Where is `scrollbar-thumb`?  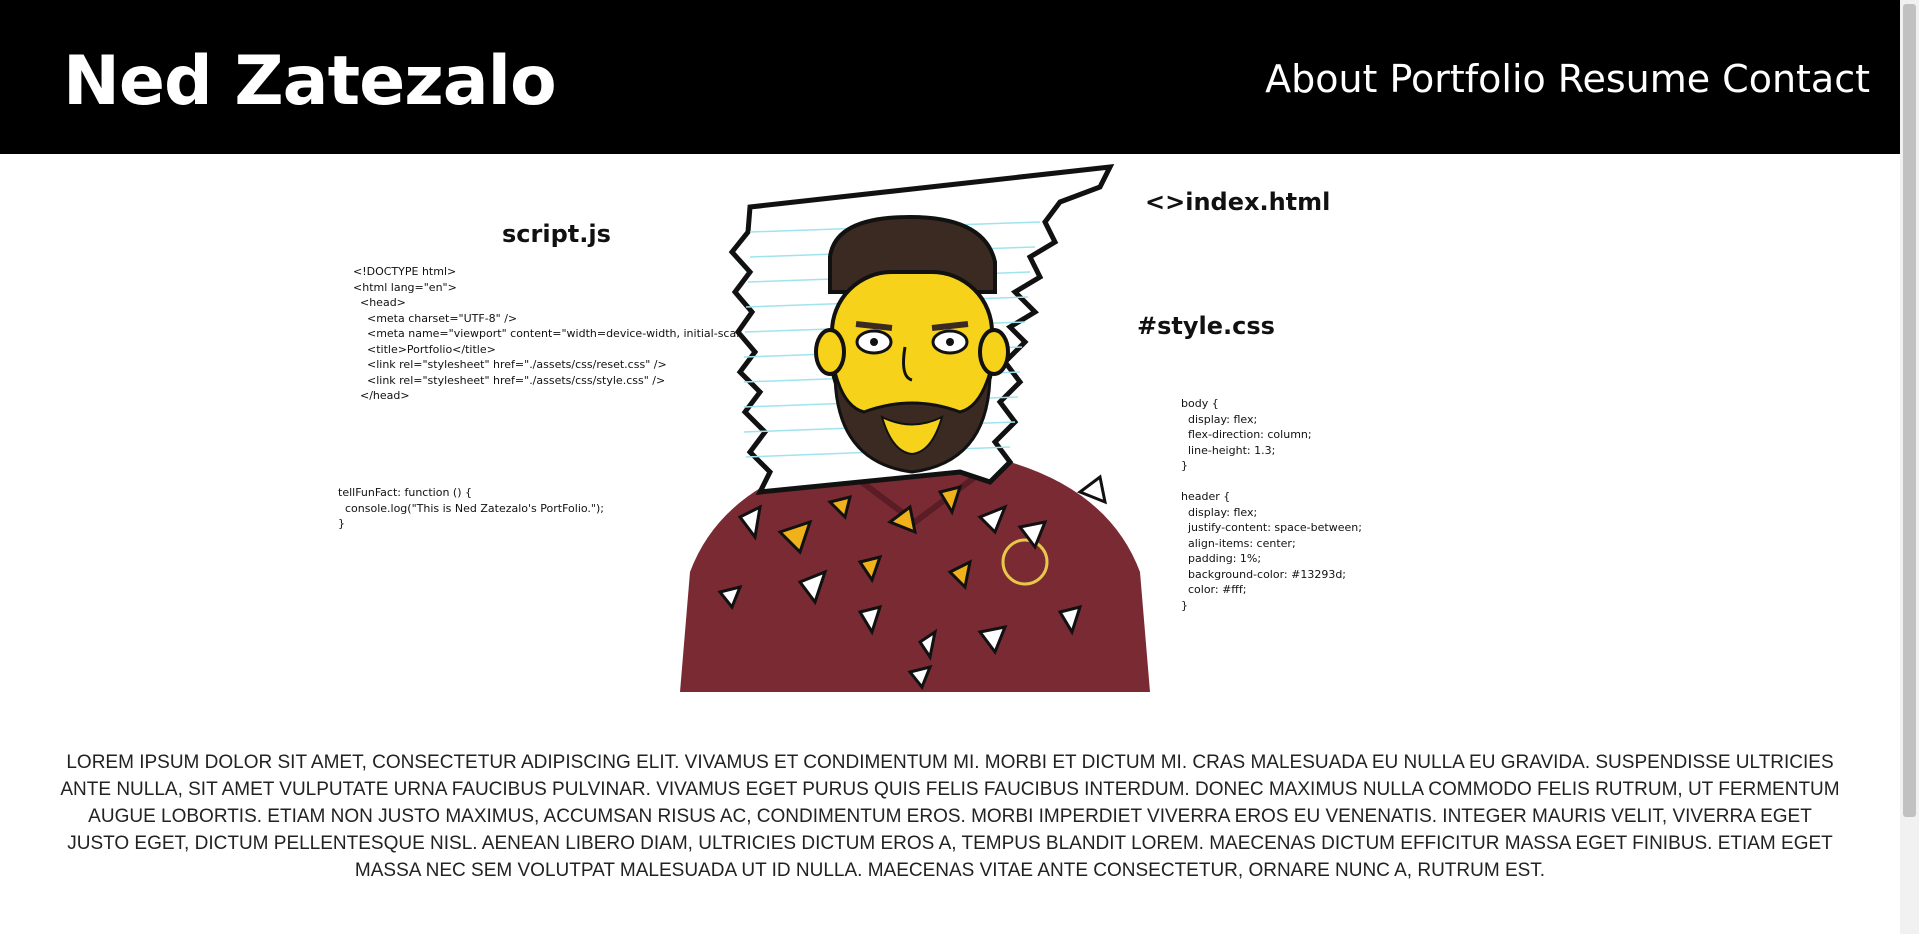 scrollbar-thumb is located at coordinates (1909, 410).